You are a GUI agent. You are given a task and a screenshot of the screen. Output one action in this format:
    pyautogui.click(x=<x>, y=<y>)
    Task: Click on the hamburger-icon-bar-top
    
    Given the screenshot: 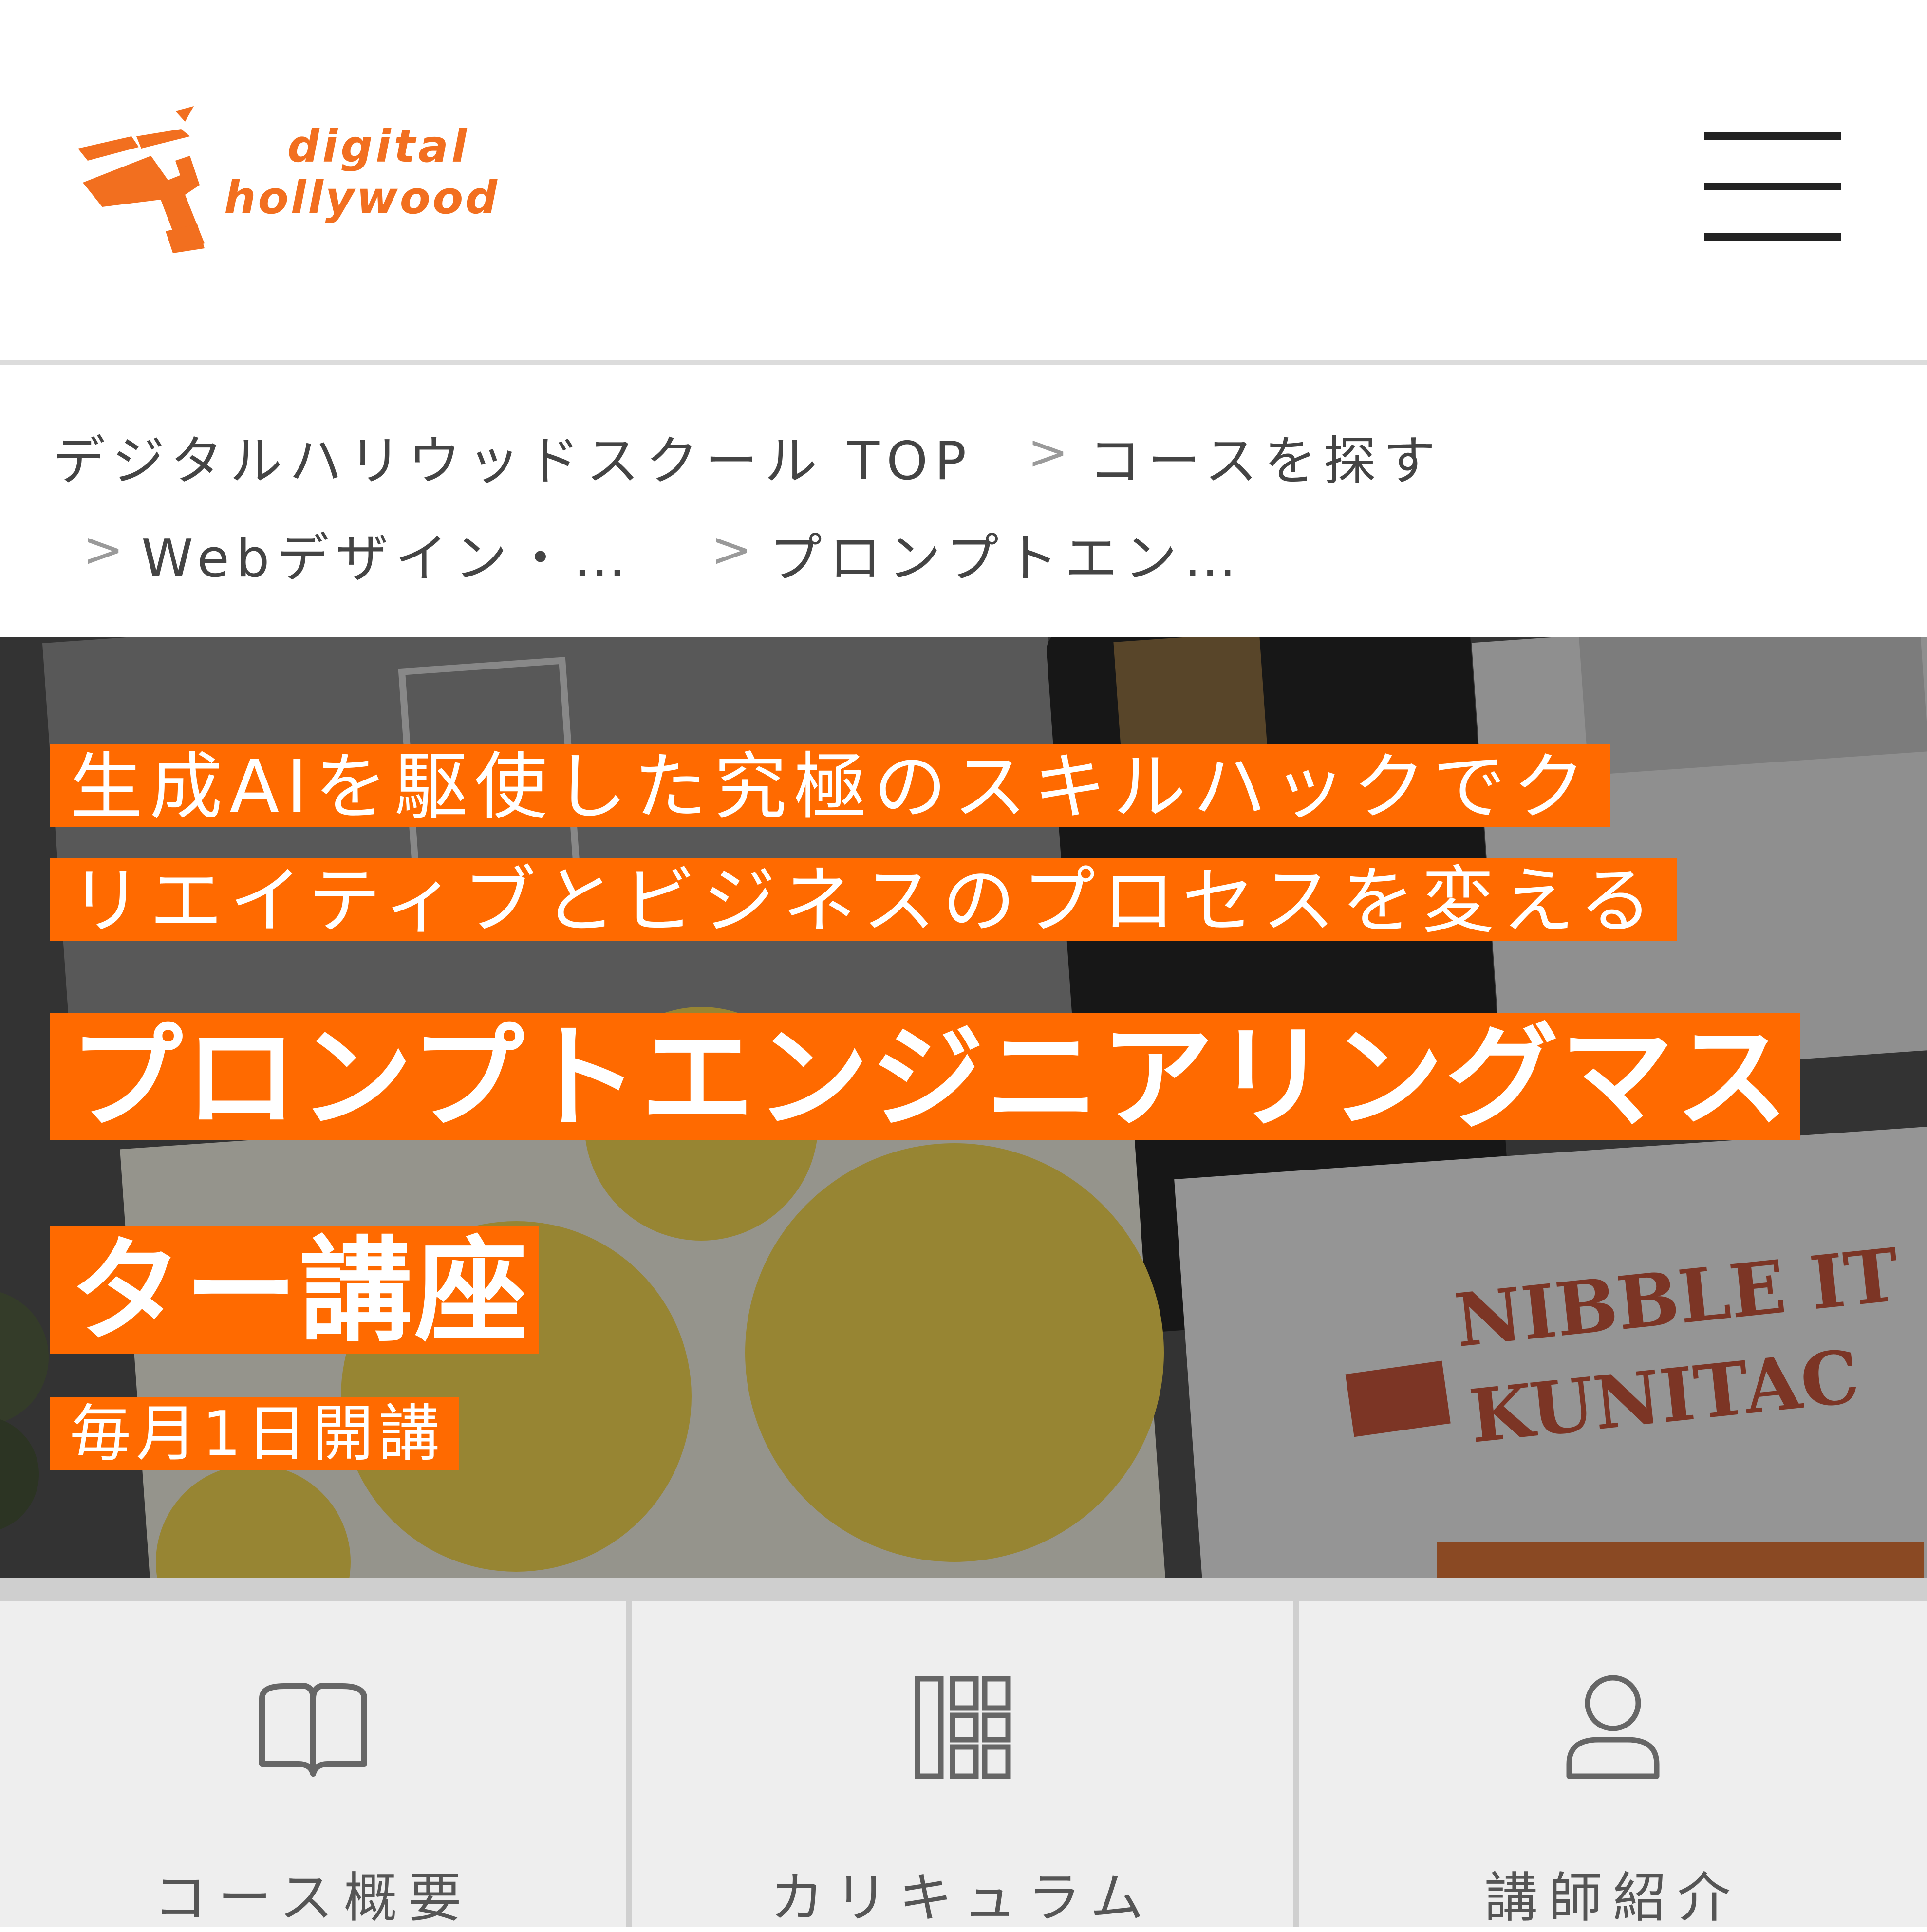 What is the action you would take?
    pyautogui.click(x=1772, y=136)
    